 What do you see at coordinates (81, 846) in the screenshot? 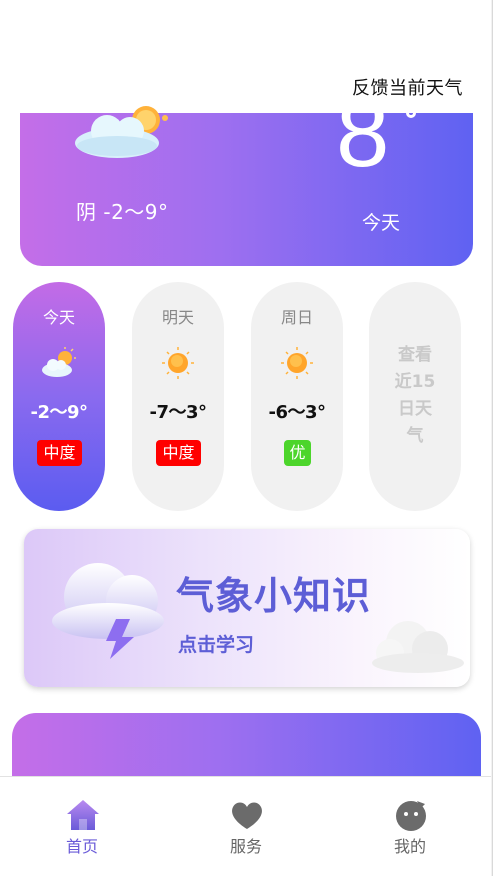
I see `tab-label: 首页` at bounding box center [81, 846].